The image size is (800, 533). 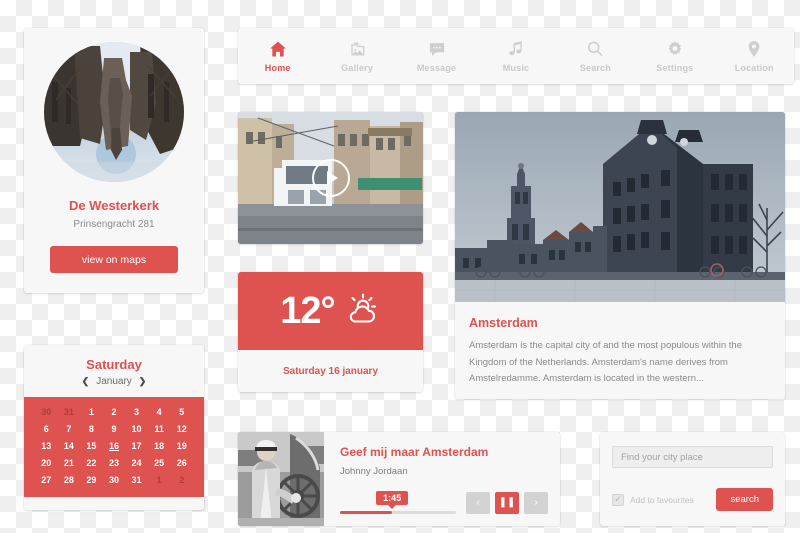 What do you see at coordinates (91, 480) in the screenshot?
I see `calendar-day-cell: 29` at bounding box center [91, 480].